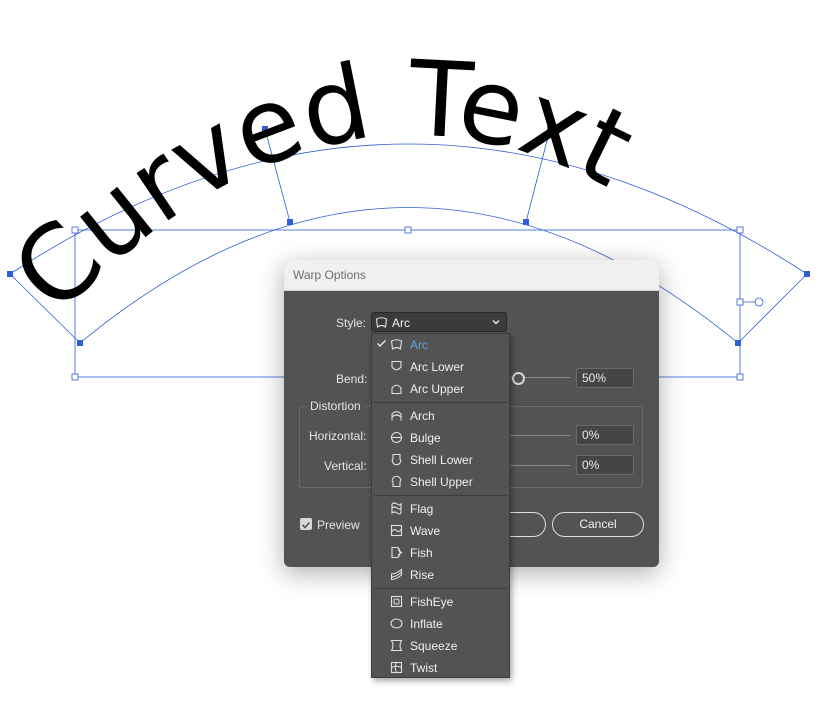 The height and width of the screenshot is (726, 820). I want to click on menu-item-label: Shell Upper, so click(441, 482).